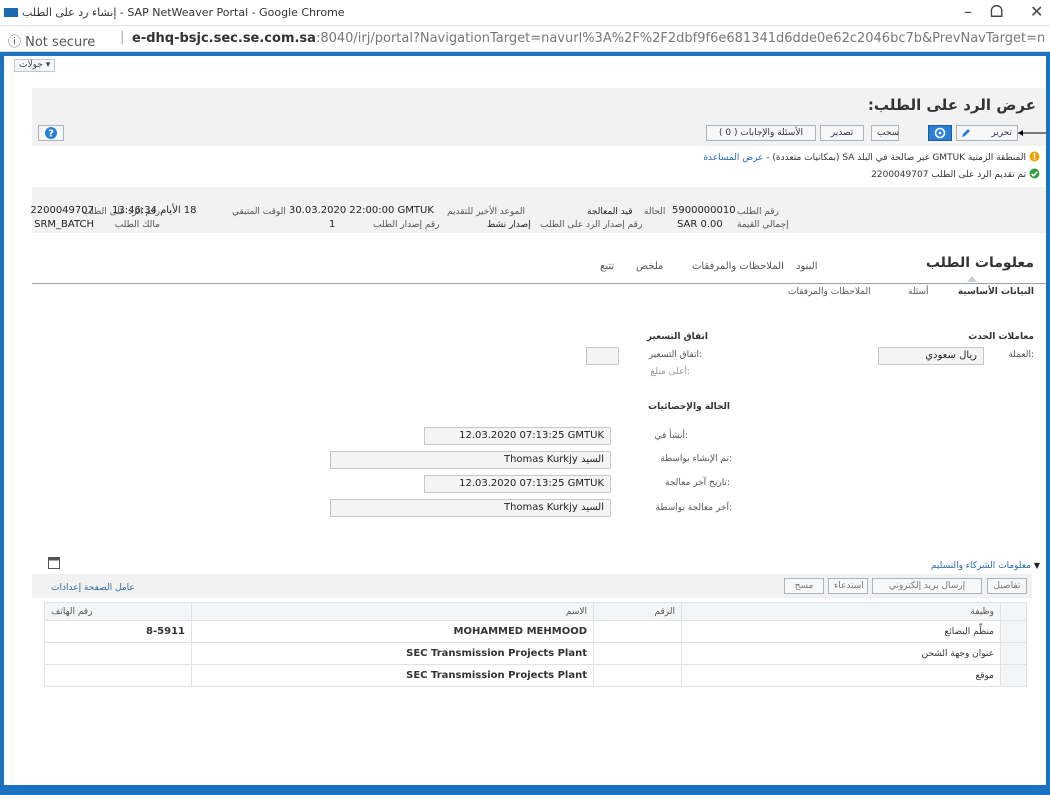 The width and height of the screenshot is (1050, 795). What do you see at coordinates (332, 224) in the screenshot?
I see `request-version-value: 1` at bounding box center [332, 224].